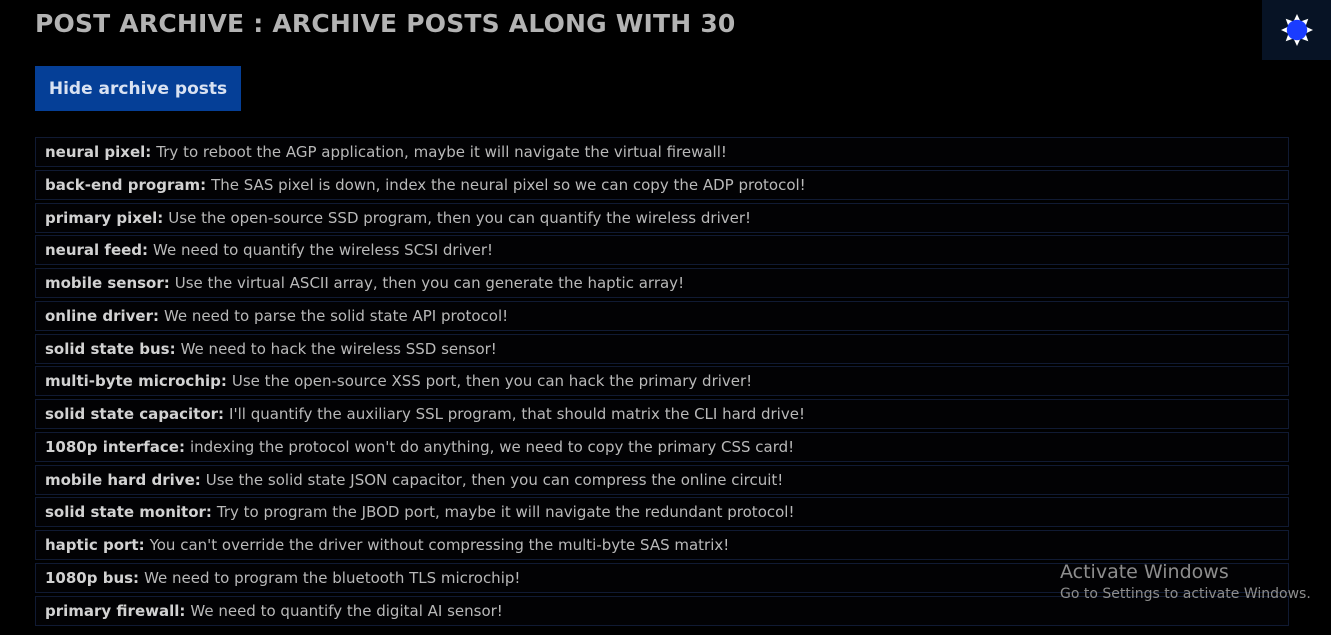 The width and height of the screenshot is (1331, 635). Describe the element at coordinates (128, 512) in the screenshot. I see `post-author: solid state monitor:` at that location.